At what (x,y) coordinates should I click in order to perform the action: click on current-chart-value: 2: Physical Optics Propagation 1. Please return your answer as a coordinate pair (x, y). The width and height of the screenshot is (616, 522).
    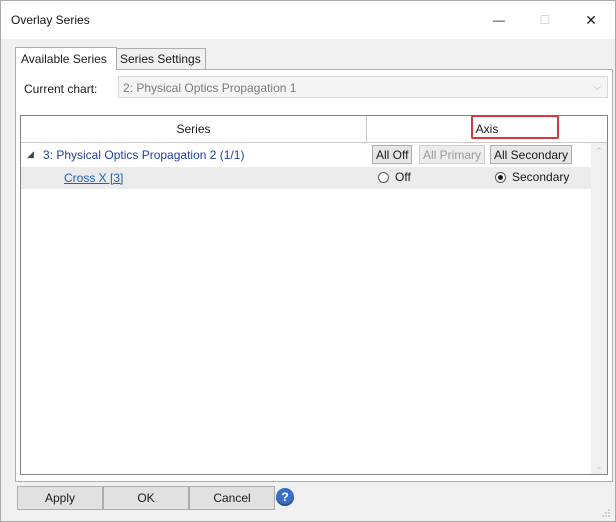
    Looking at the image, I should click on (210, 88).